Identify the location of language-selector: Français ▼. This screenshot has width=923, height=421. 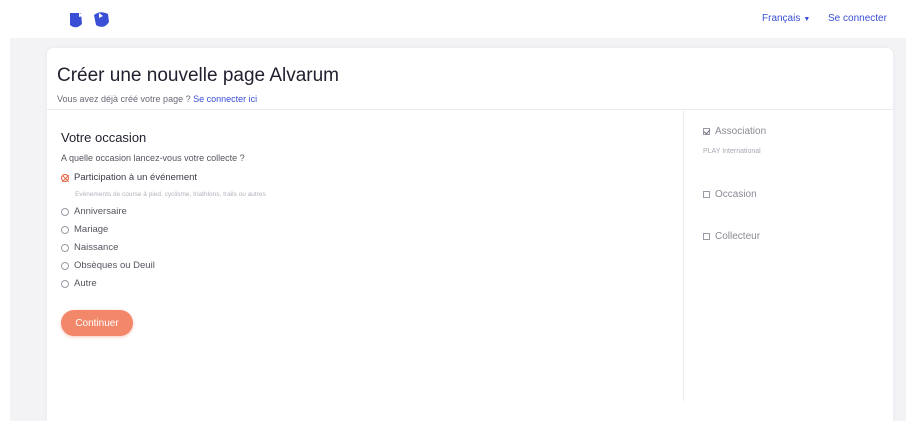
(786, 18).